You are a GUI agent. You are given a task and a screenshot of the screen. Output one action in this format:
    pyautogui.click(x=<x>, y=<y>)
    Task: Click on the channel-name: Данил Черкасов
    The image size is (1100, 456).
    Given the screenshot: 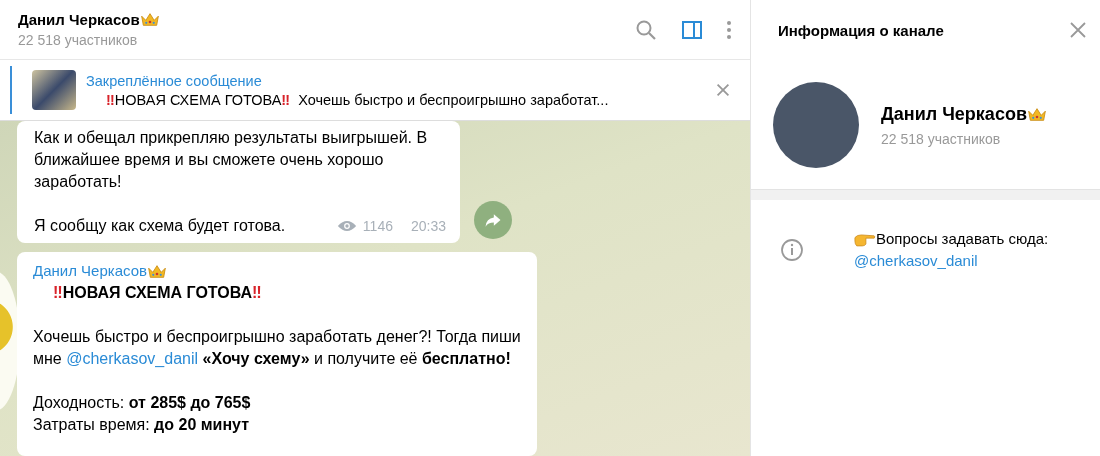 What is the action you would take?
    pyautogui.click(x=954, y=114)
    